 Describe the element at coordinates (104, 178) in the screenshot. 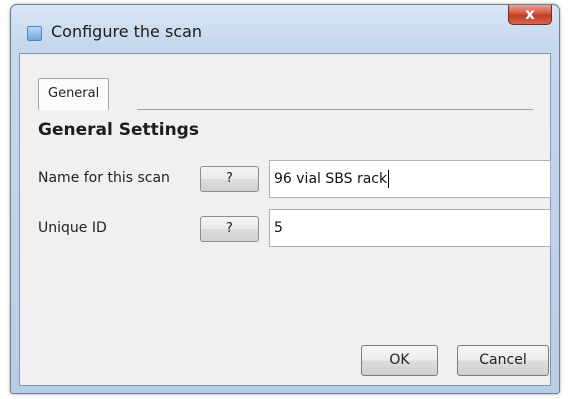

I see `scan-name-label: Name for this scan` at that location.